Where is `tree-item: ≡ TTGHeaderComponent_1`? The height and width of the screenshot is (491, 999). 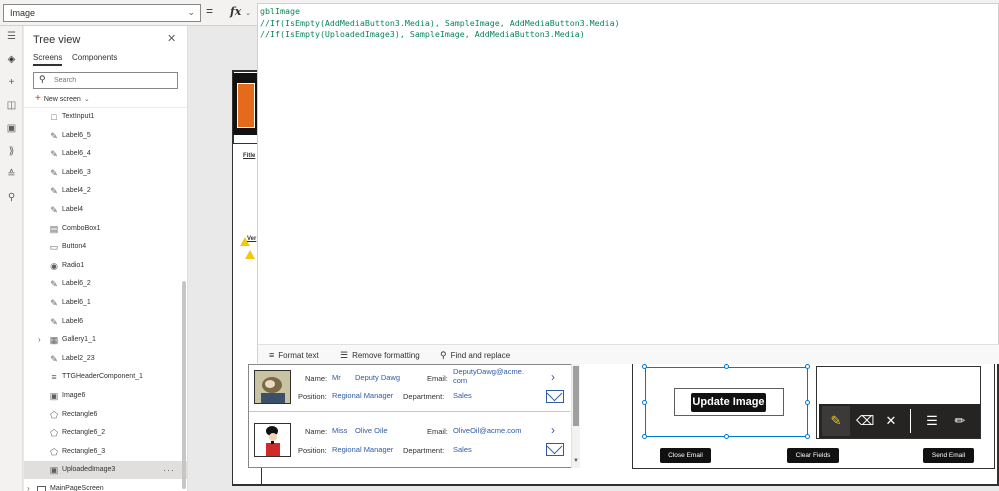 tree-item: ≡ TTGHeaderComponent_1 is located at coordinates (105, 377).